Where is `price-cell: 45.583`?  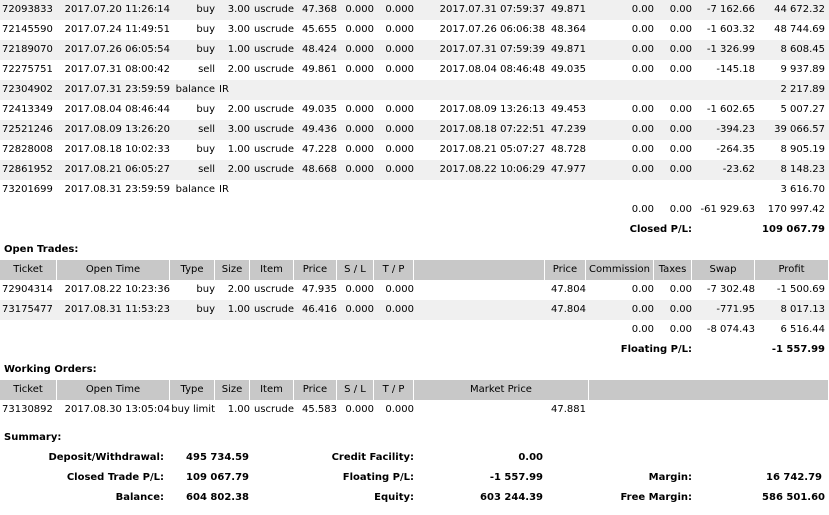 price-cell: 45.583 is located at coordinates (319, 409).